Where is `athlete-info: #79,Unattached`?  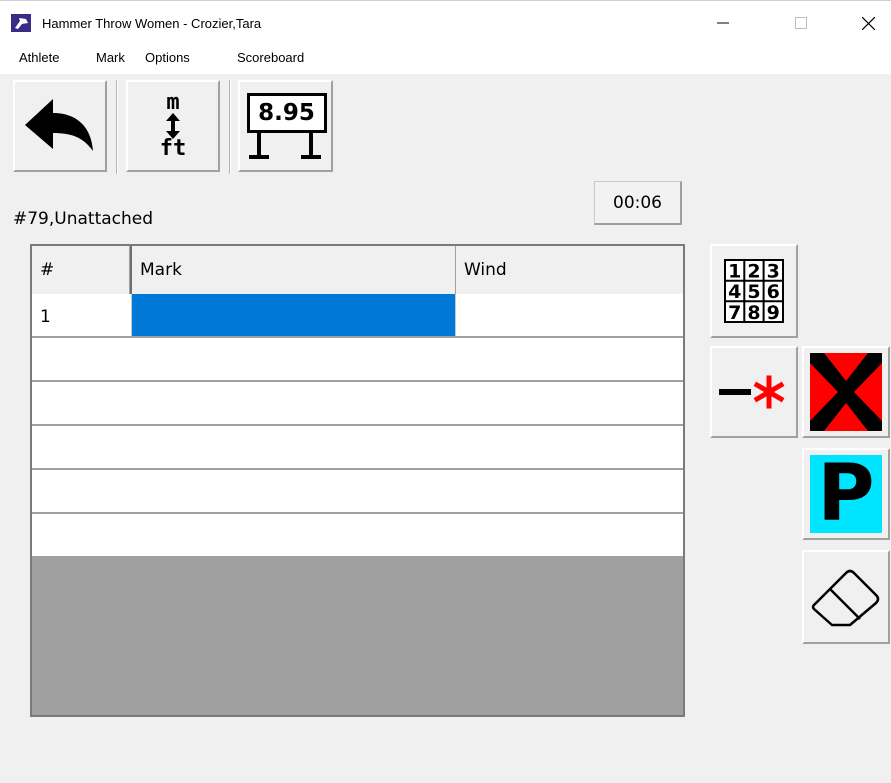
athlete-info: #79,Unattached is located at coordinates (83, 219).